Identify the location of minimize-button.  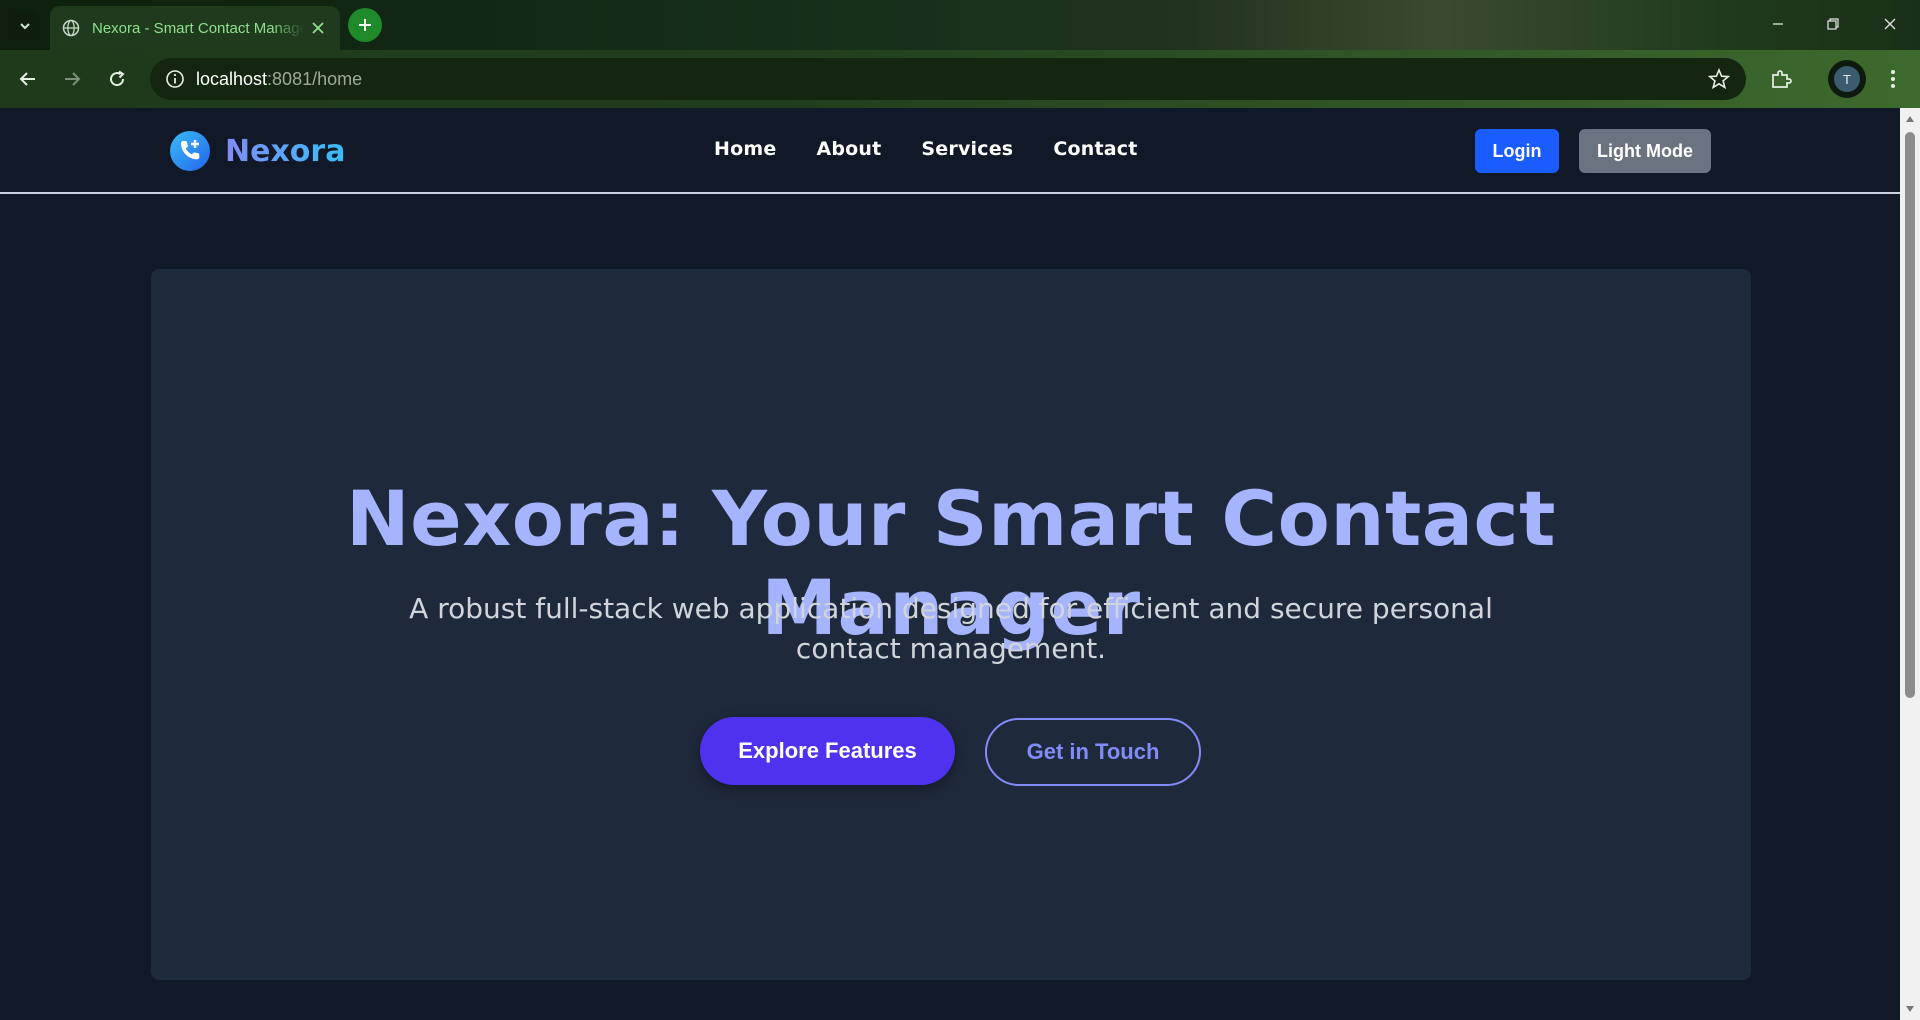
(1778, 24).